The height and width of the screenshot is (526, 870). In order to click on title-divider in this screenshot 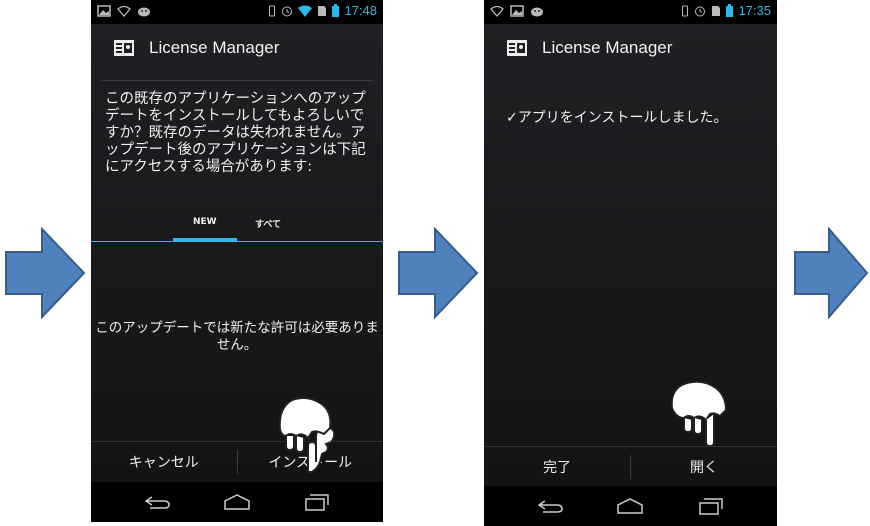, I will do `click(237, 80)`.